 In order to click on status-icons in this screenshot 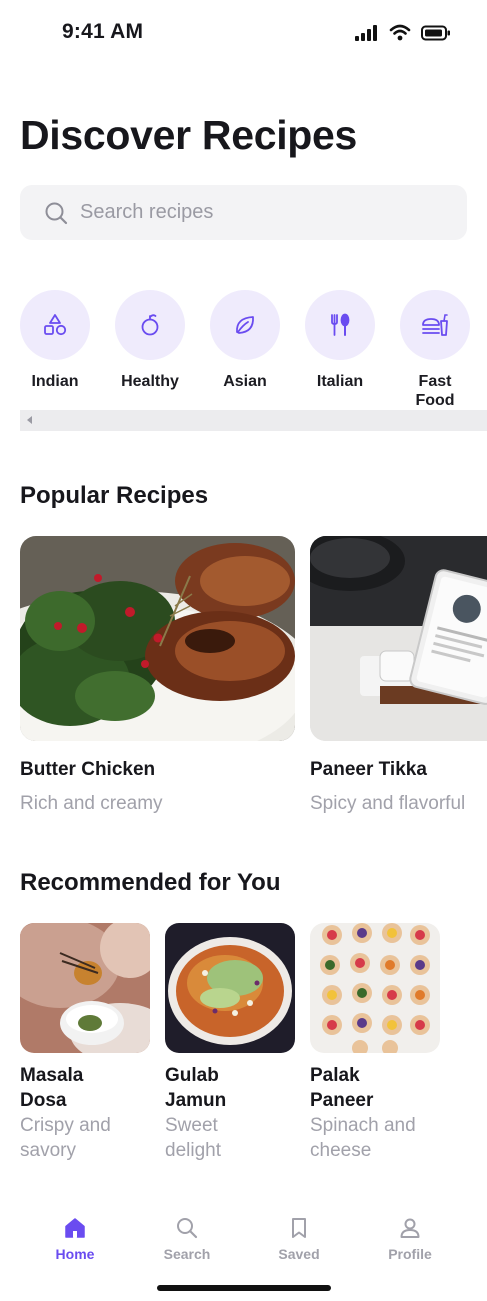, I will do `click(403, 32)`.